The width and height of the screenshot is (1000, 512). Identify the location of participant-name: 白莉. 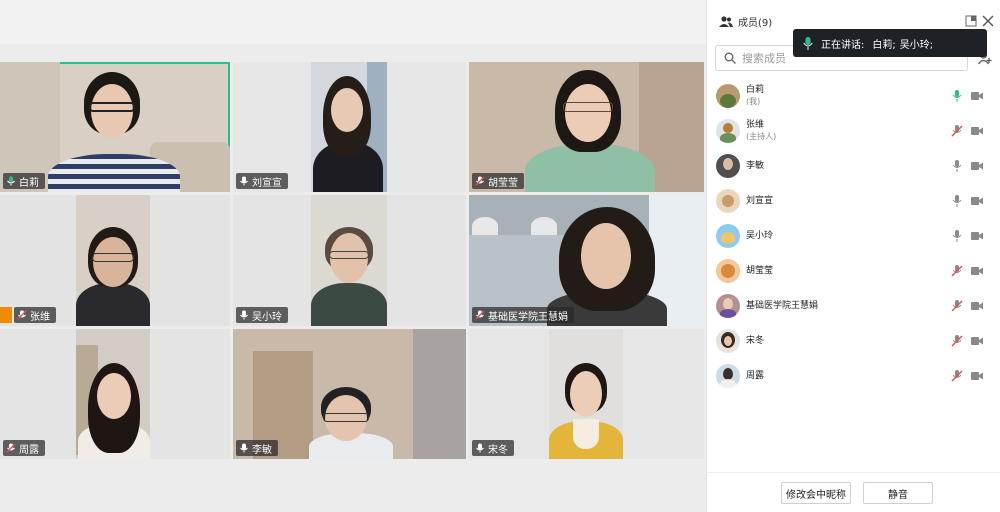
(29, 183).